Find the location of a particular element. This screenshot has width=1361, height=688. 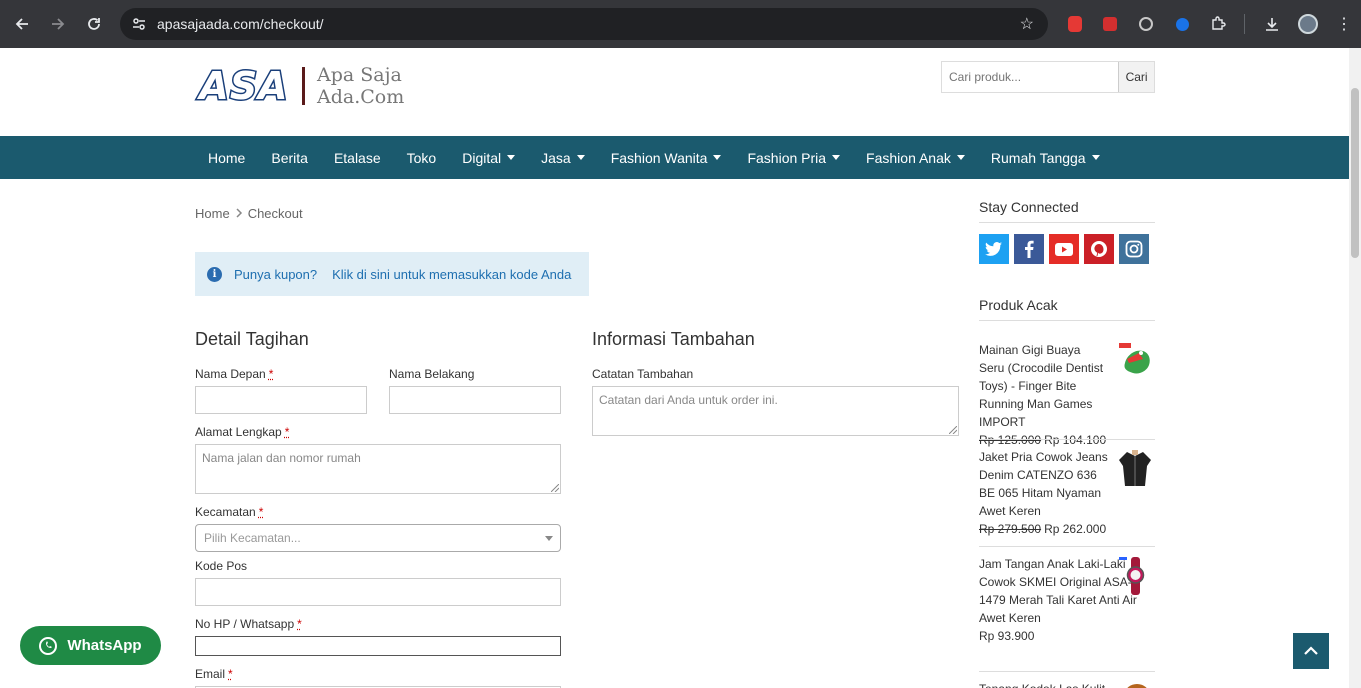

social-links is located at coordinates (1064, 249).